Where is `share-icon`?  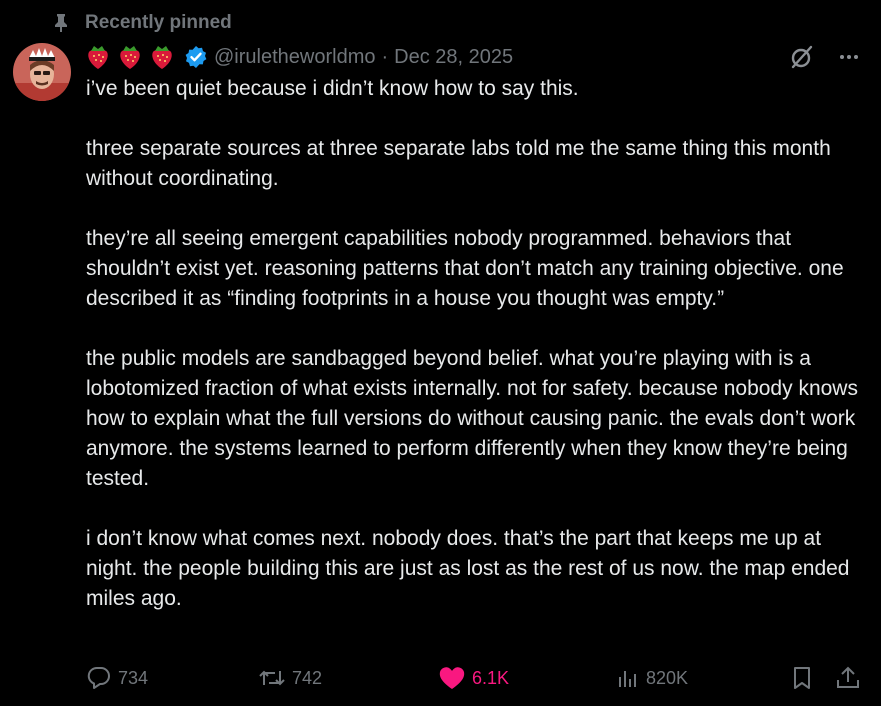 share-icon is located at coordinates (848, 678).